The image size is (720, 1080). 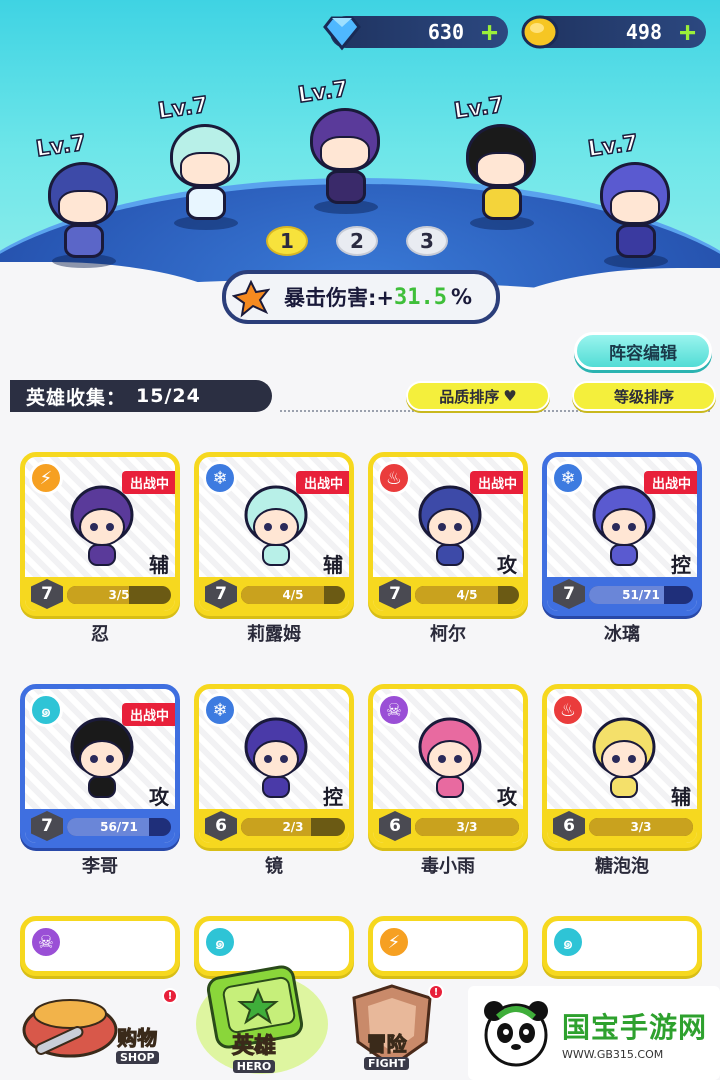 What do you see at coordinates (274, 634) in the screenshot?
I see `hero-name: 莉露姆` at bounding box center [274, 634].